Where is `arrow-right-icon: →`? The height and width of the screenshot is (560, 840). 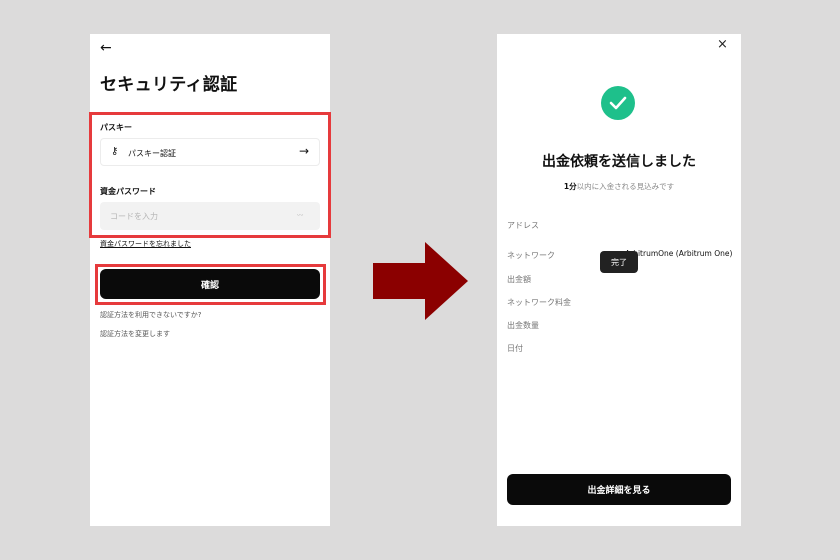 arrow-right-icon: → is located at coordinates (303, 151).